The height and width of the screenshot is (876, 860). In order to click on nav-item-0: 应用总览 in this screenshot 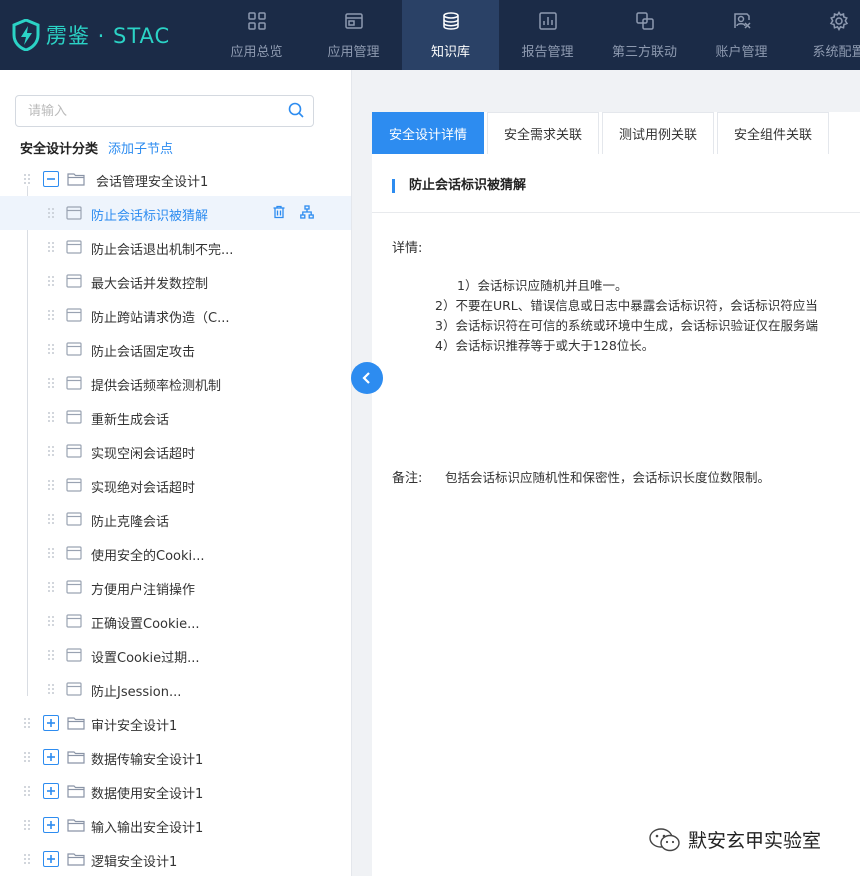, I will do `click(256, 35)`.